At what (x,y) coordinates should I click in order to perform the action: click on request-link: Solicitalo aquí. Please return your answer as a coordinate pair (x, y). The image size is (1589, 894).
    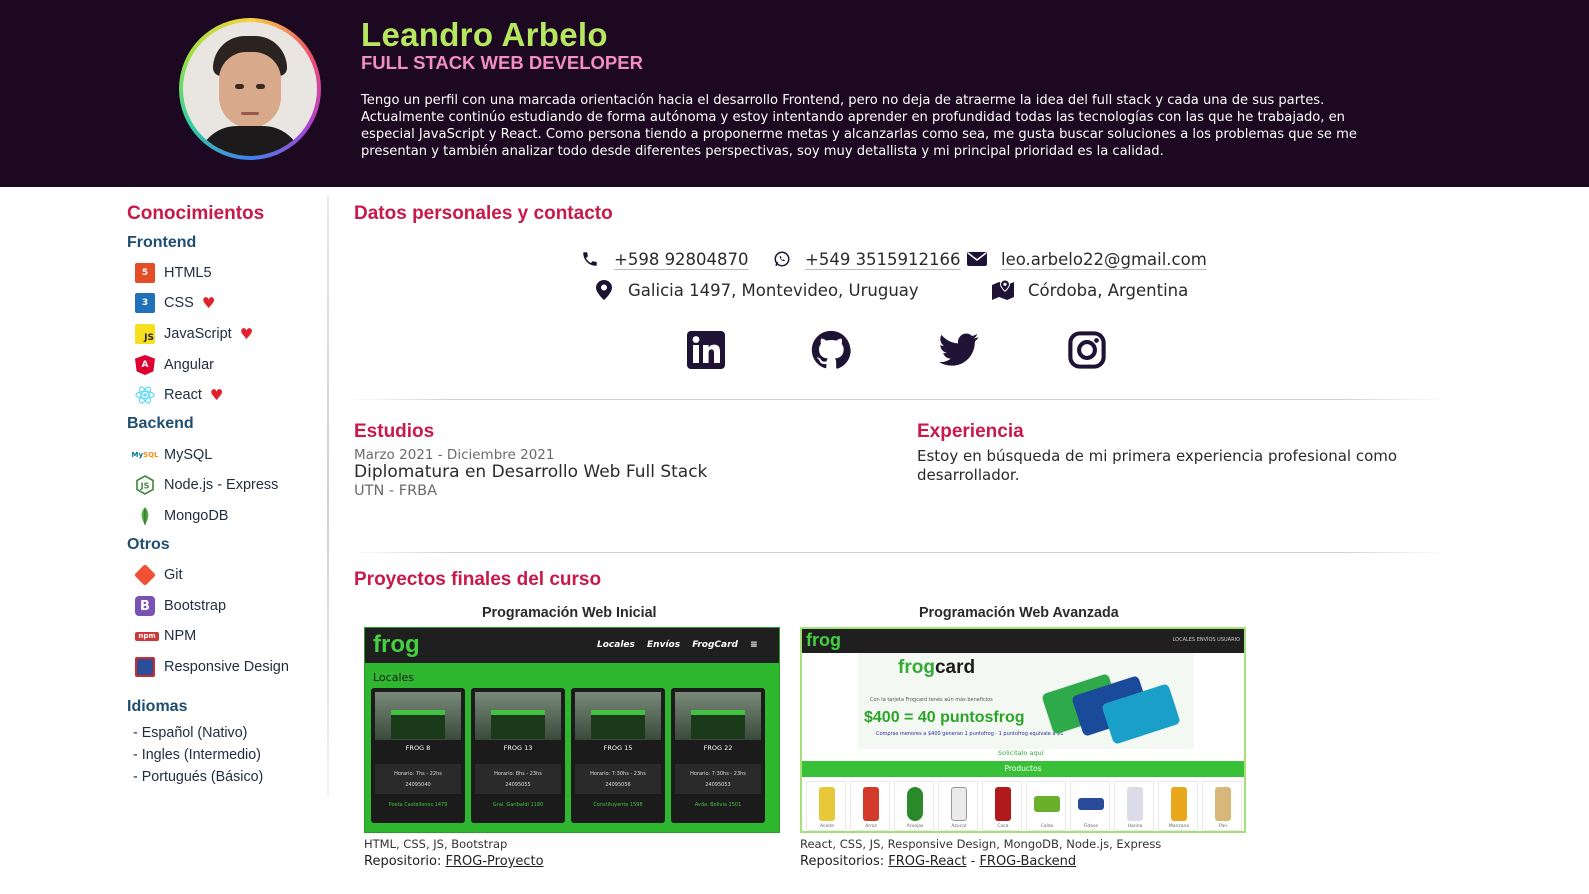
    Looking at the image, I should click on (1021, 753).